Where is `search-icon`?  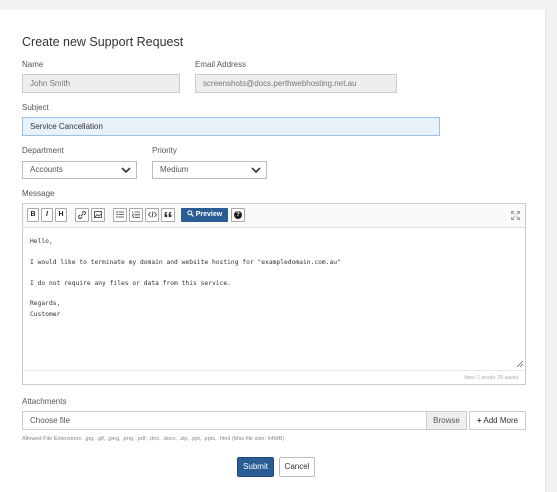
search-icon is located at coordinates (190, 213).